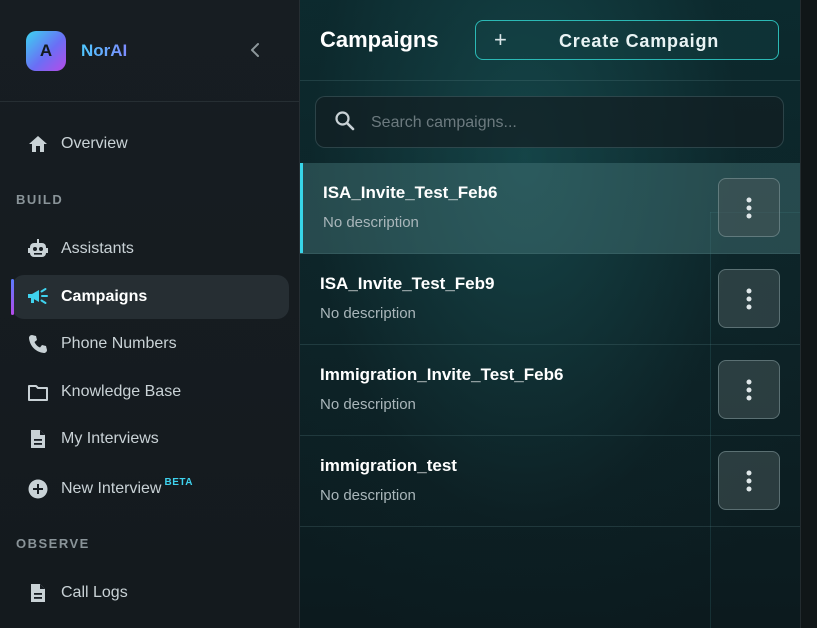 This screenshot has height=628, width=817. I want to click on chevron-left-icon, so click(255, 50).